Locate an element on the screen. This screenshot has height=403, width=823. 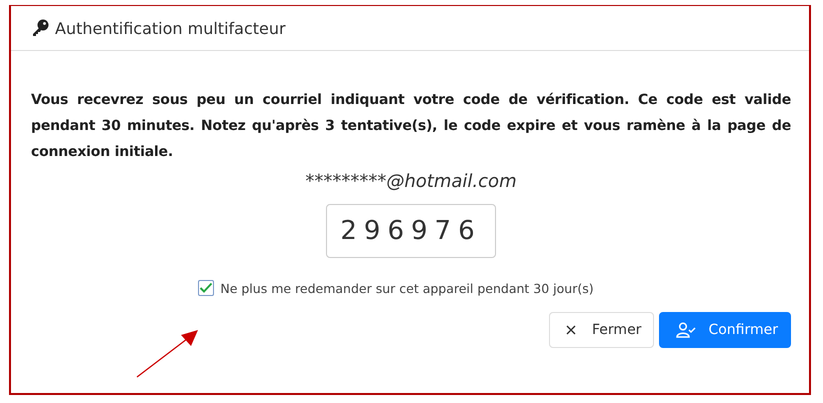
remember-checkbox is located at coordinates (206, 288).